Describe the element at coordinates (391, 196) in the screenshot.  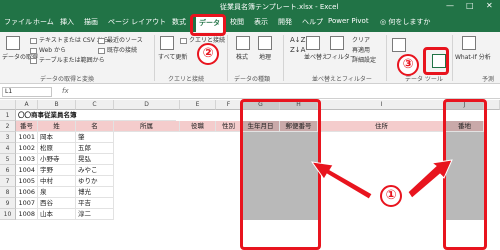
I see `step-one-badge: ①` at that location.